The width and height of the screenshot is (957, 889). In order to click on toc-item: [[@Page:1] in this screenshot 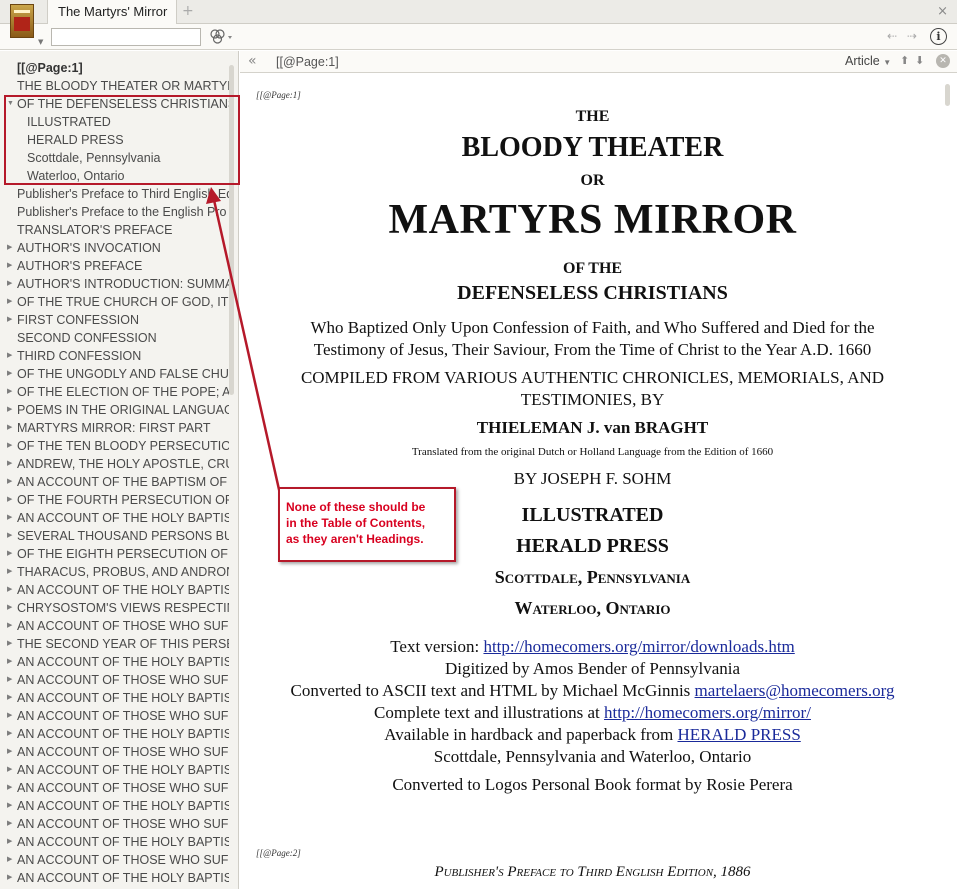, I will do `click(114, 68)`.